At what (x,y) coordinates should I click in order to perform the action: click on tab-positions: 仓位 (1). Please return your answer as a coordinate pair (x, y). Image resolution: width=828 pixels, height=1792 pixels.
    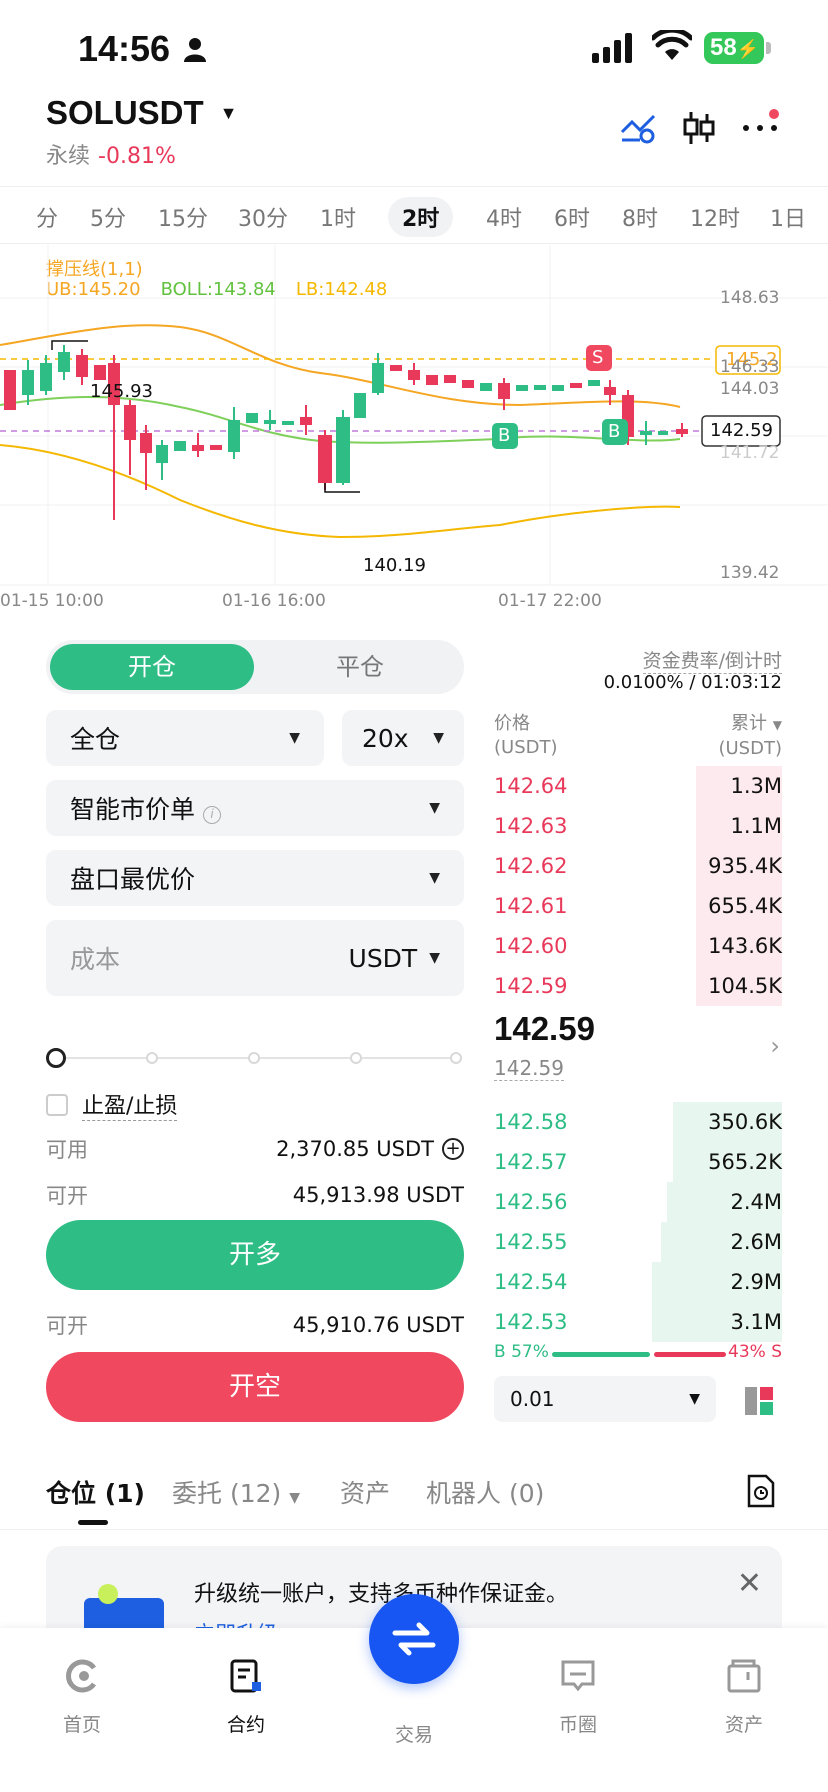
    Looking at the image, I should click on (95, 1492).